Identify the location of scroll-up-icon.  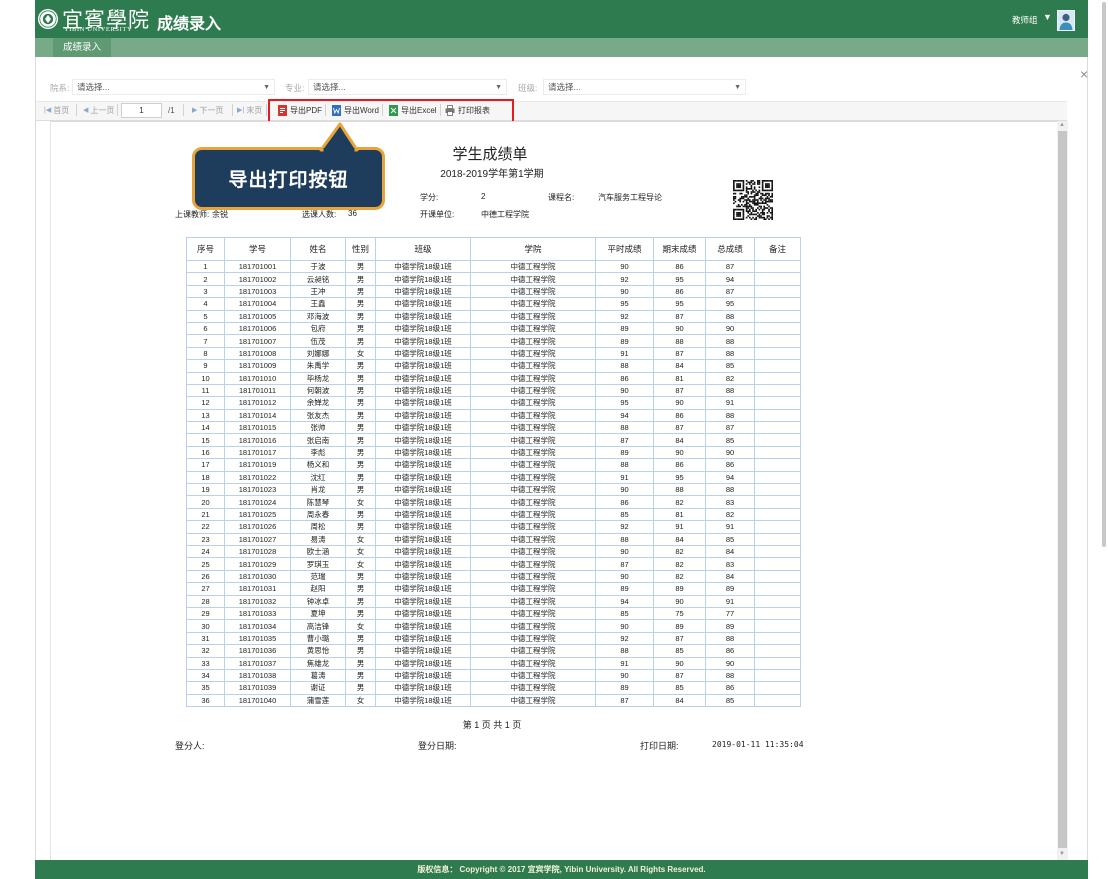
(1062, 125).